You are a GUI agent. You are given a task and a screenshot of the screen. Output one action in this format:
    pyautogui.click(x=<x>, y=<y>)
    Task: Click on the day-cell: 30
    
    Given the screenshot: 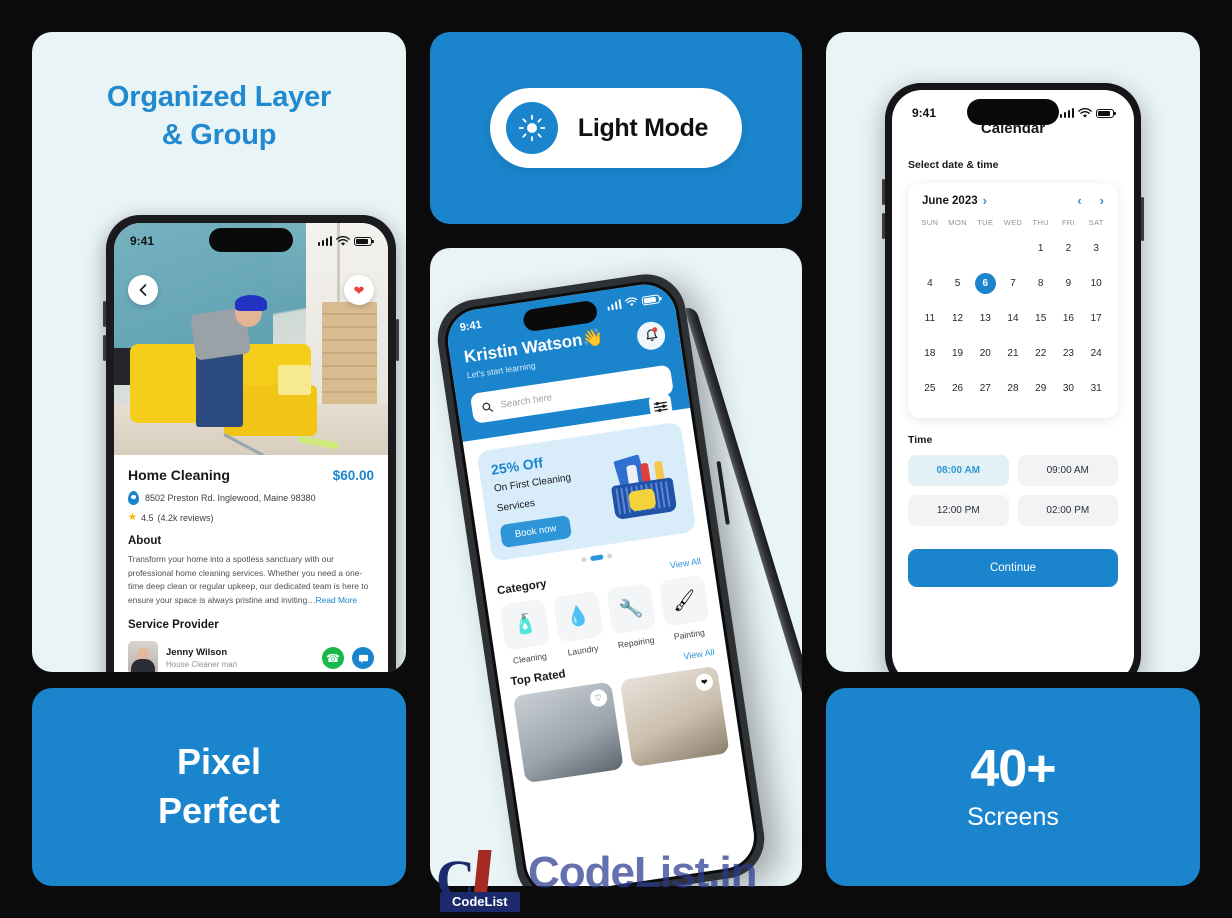 What is the action you would take?
    pyautogui.click(x=1069, y=388)
    